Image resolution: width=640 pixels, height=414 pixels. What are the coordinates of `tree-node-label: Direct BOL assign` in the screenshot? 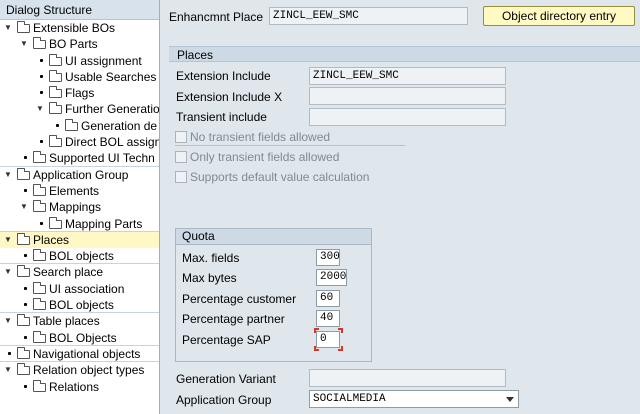 It's located at (112, 142).